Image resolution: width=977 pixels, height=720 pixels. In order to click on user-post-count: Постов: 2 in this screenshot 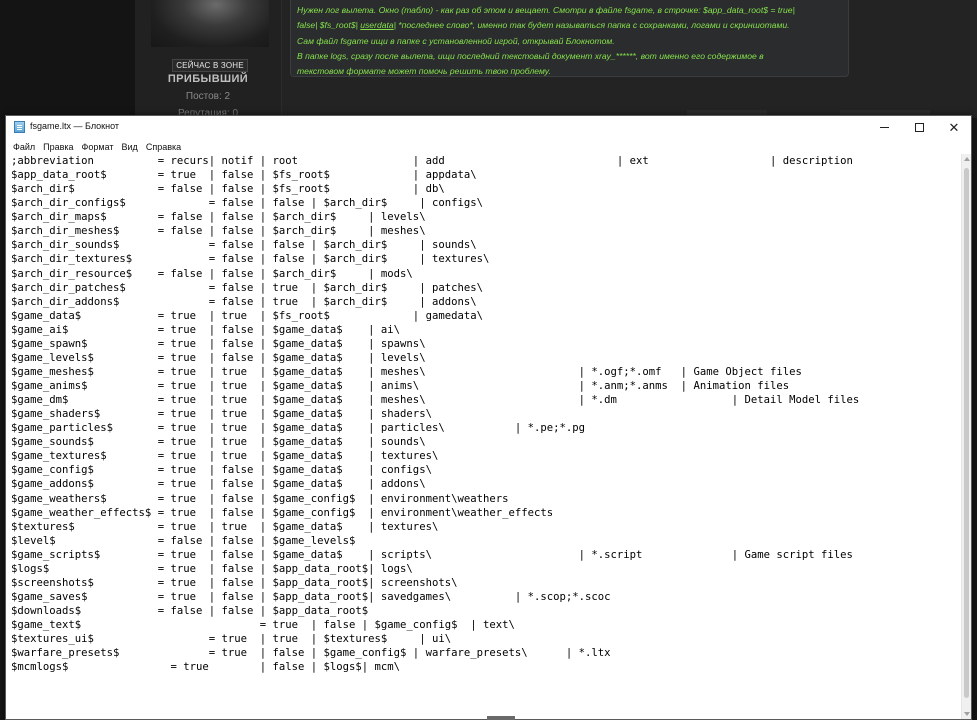, I will do `click(208, 96)`.